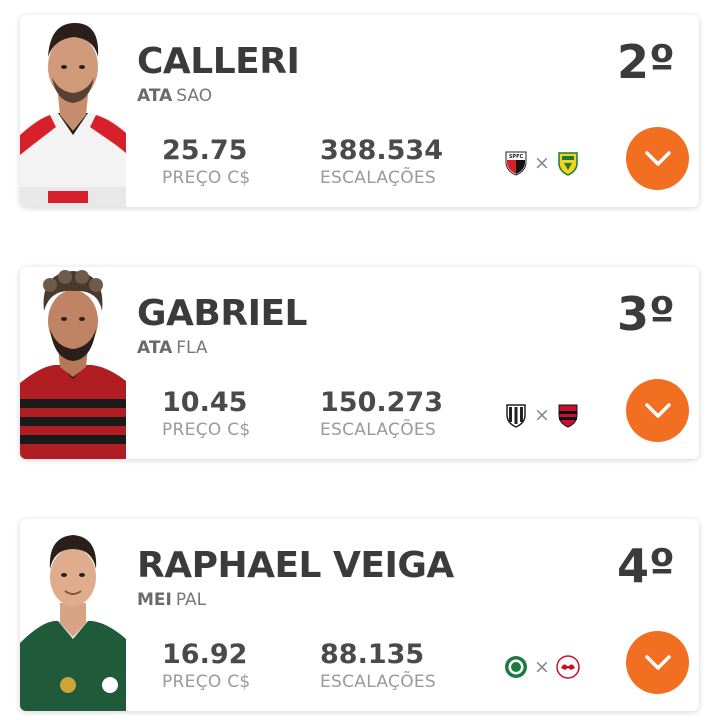 The width and height of the screenshot is (718, 720). I want to click on price-stat: 10.45 PREÇO C$, so click(206, 414).